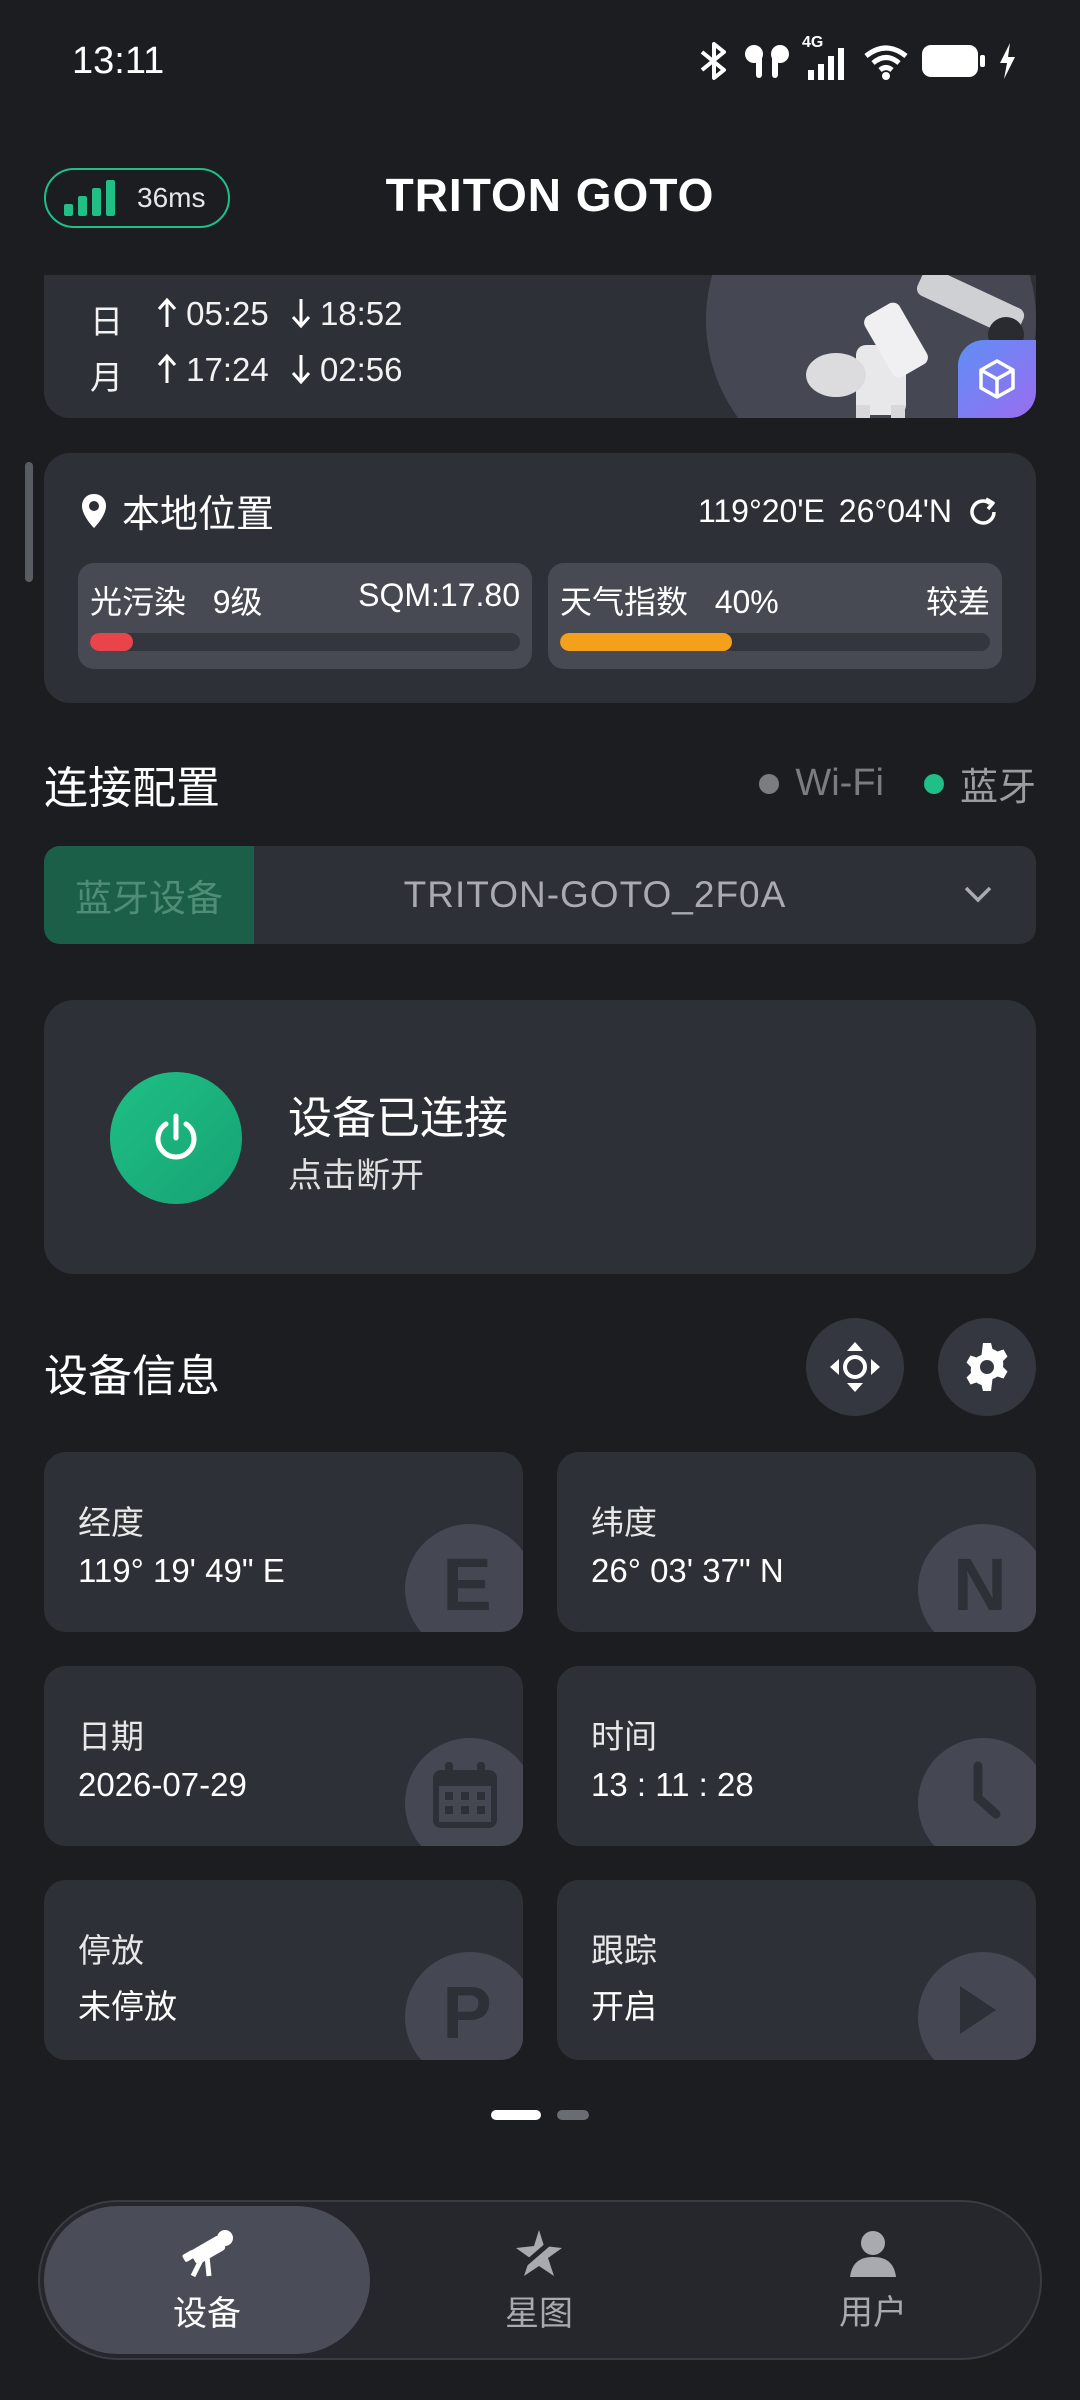  What do you see at coordinates (873, 2312) in the screenshot?
I see `nav-user-label: 用户` at bounding box center [873, 2312].